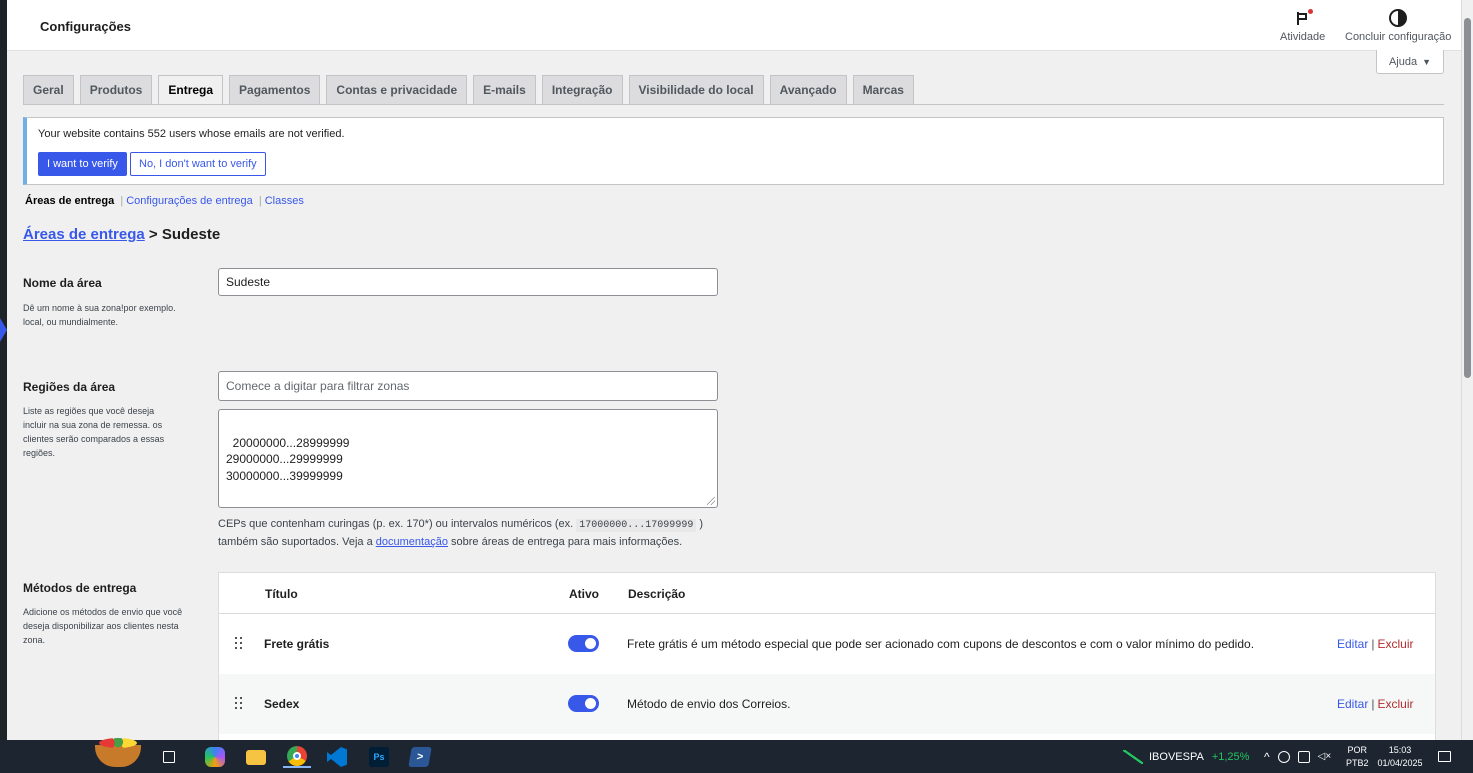  Describe the element at coordinates (1176, 756) in the screenshot. I see `stock-name: IBOVESPA` at that location.